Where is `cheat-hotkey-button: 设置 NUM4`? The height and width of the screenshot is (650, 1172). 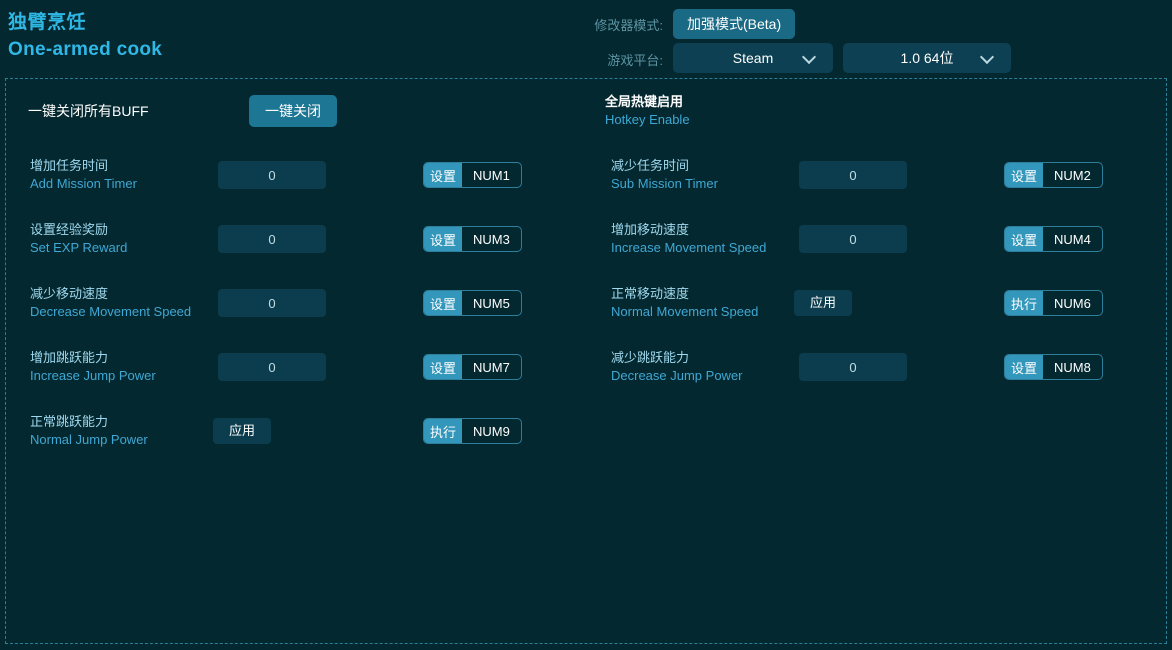
cheat-hotkey-button: 设置 NUM4 is located at coordinates (1053, 239).